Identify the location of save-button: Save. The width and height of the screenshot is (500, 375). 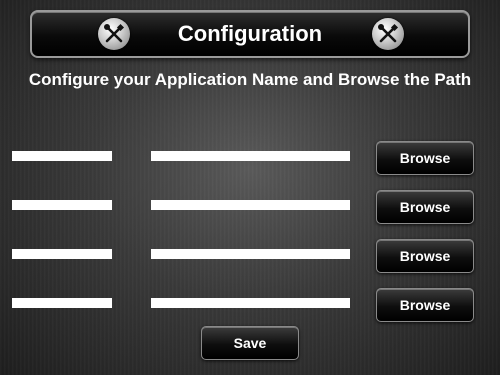
(250, 343).